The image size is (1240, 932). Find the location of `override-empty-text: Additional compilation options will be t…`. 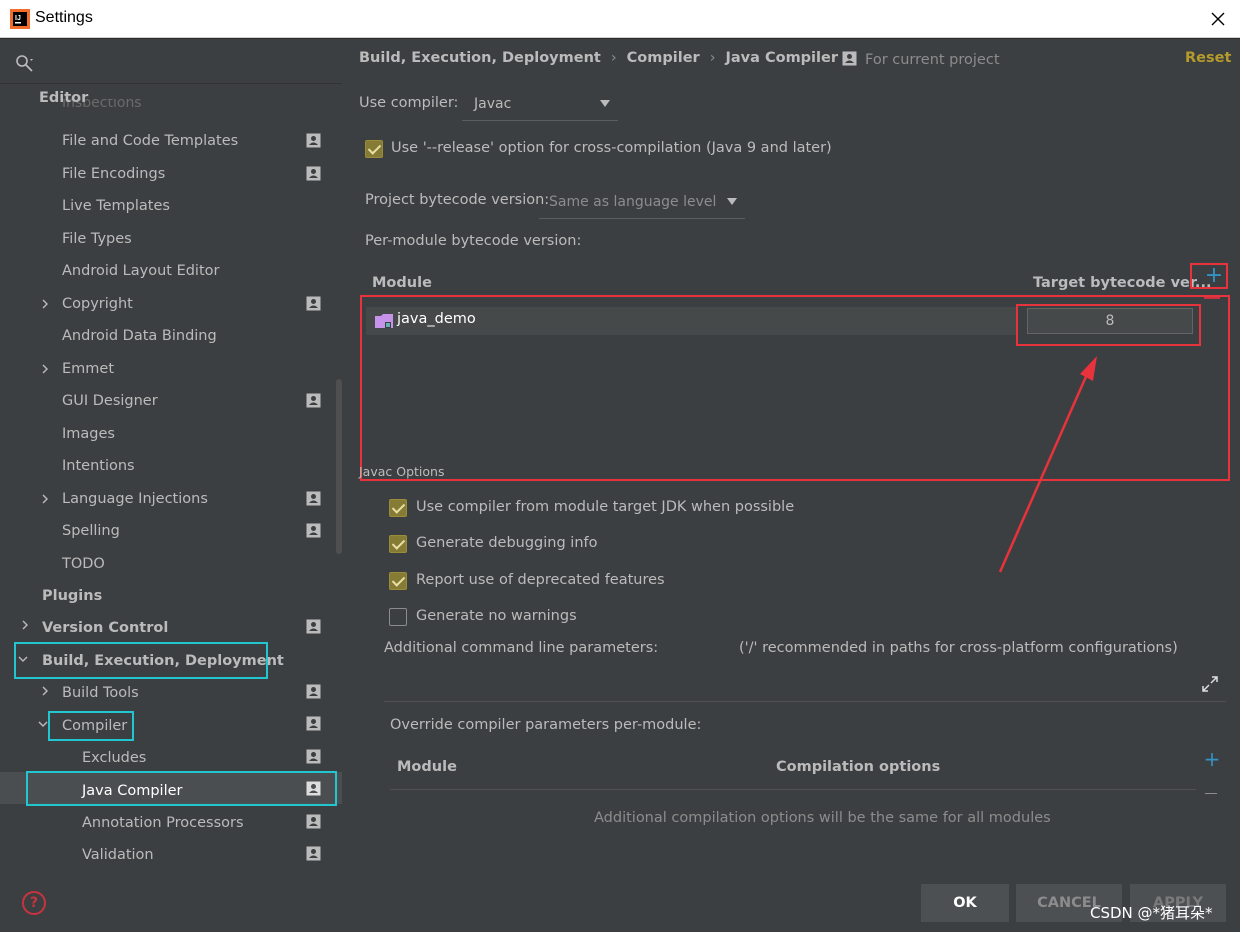

override-empty-text: Additional compilation options will be t… is located at coordinates (822, 818).